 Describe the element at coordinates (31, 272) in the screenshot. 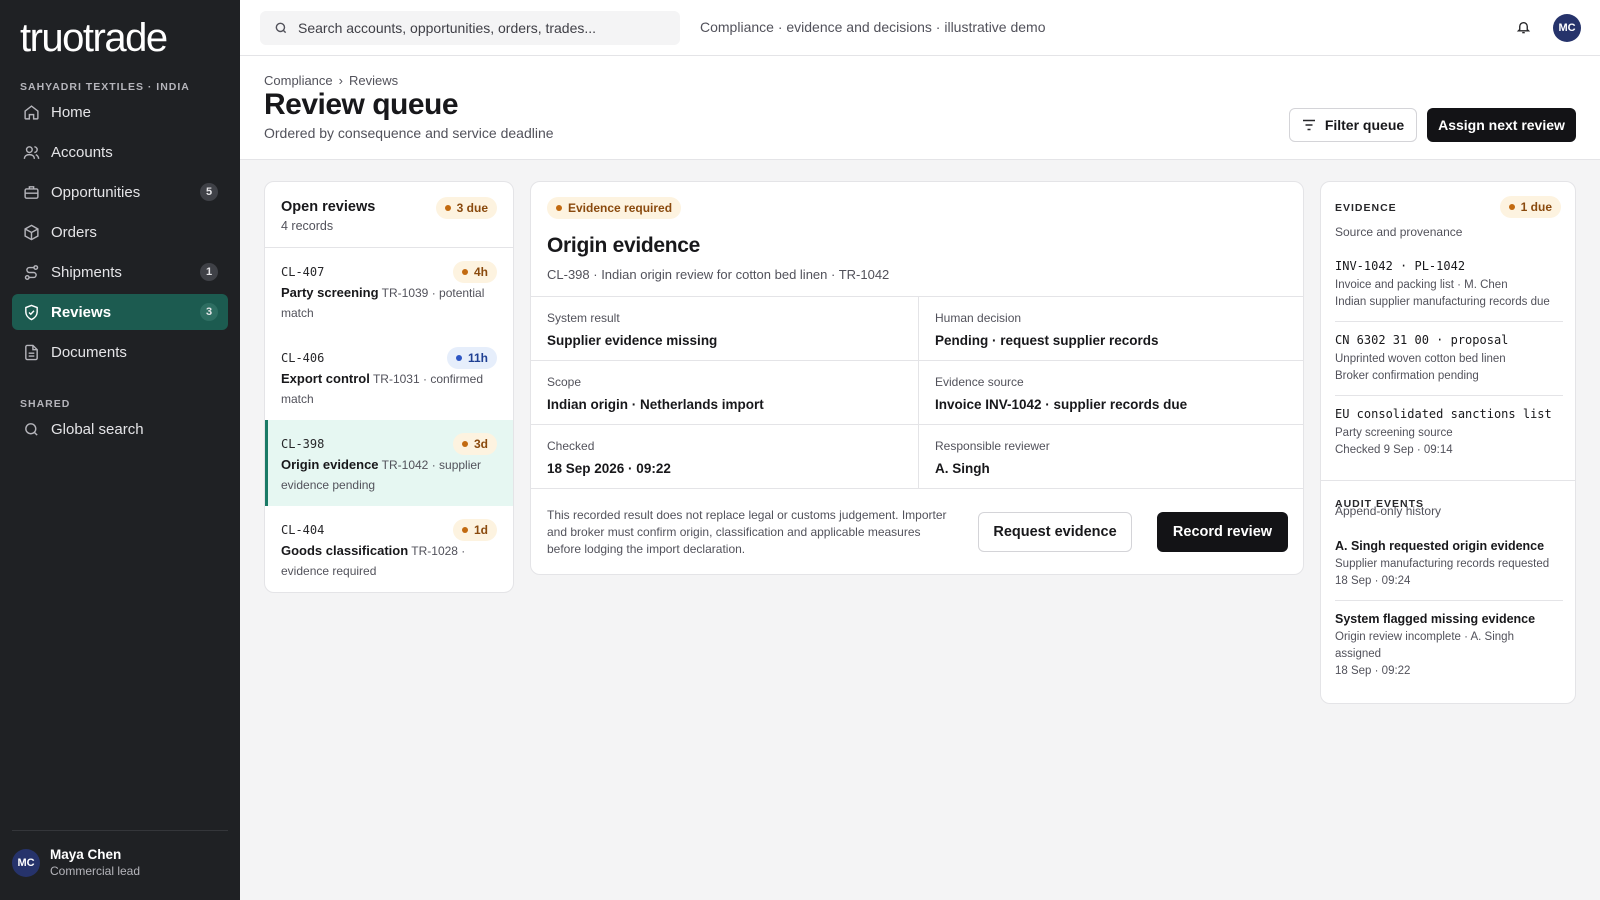

I see `route-icon` at that location.